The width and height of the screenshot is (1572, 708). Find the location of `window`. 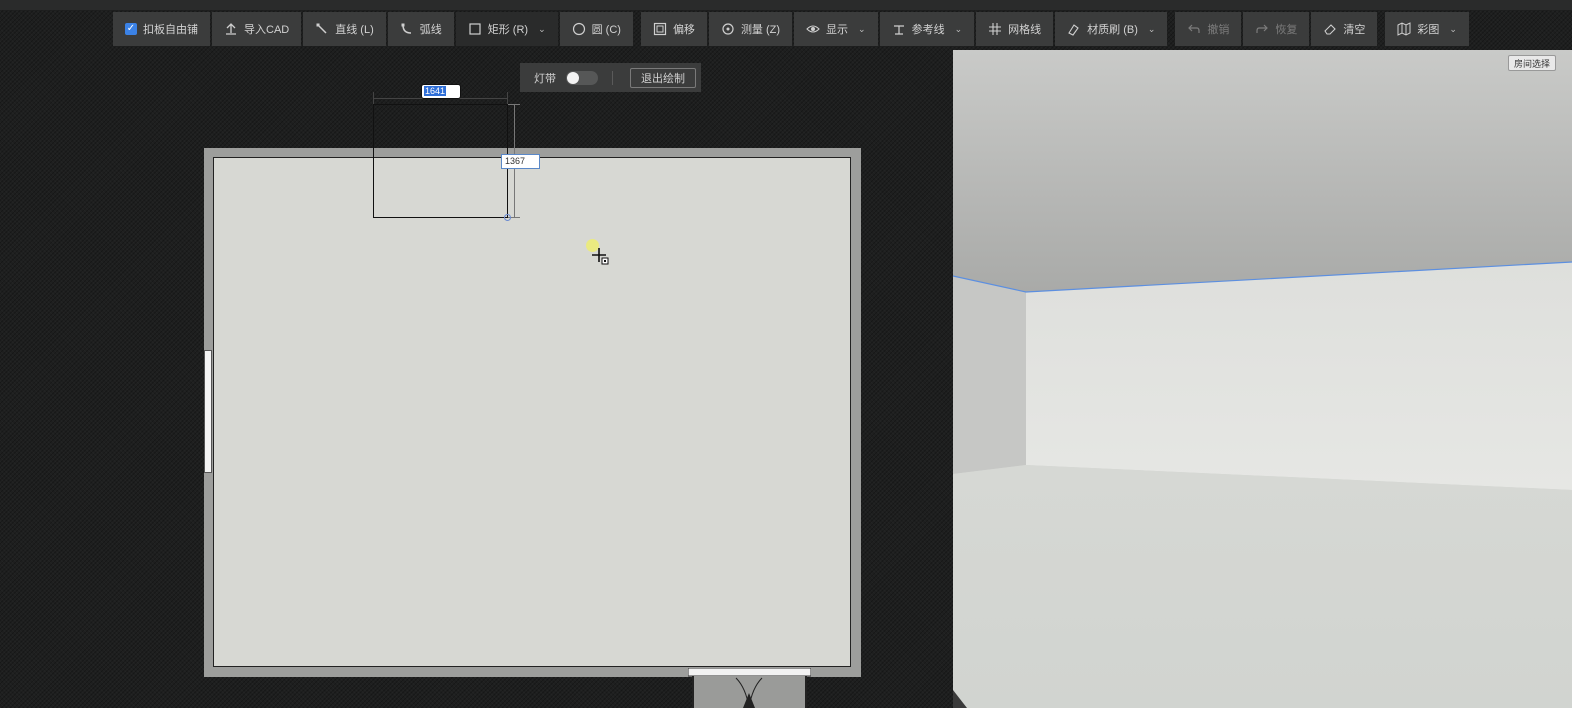

window is located at coordinates (208, 411).